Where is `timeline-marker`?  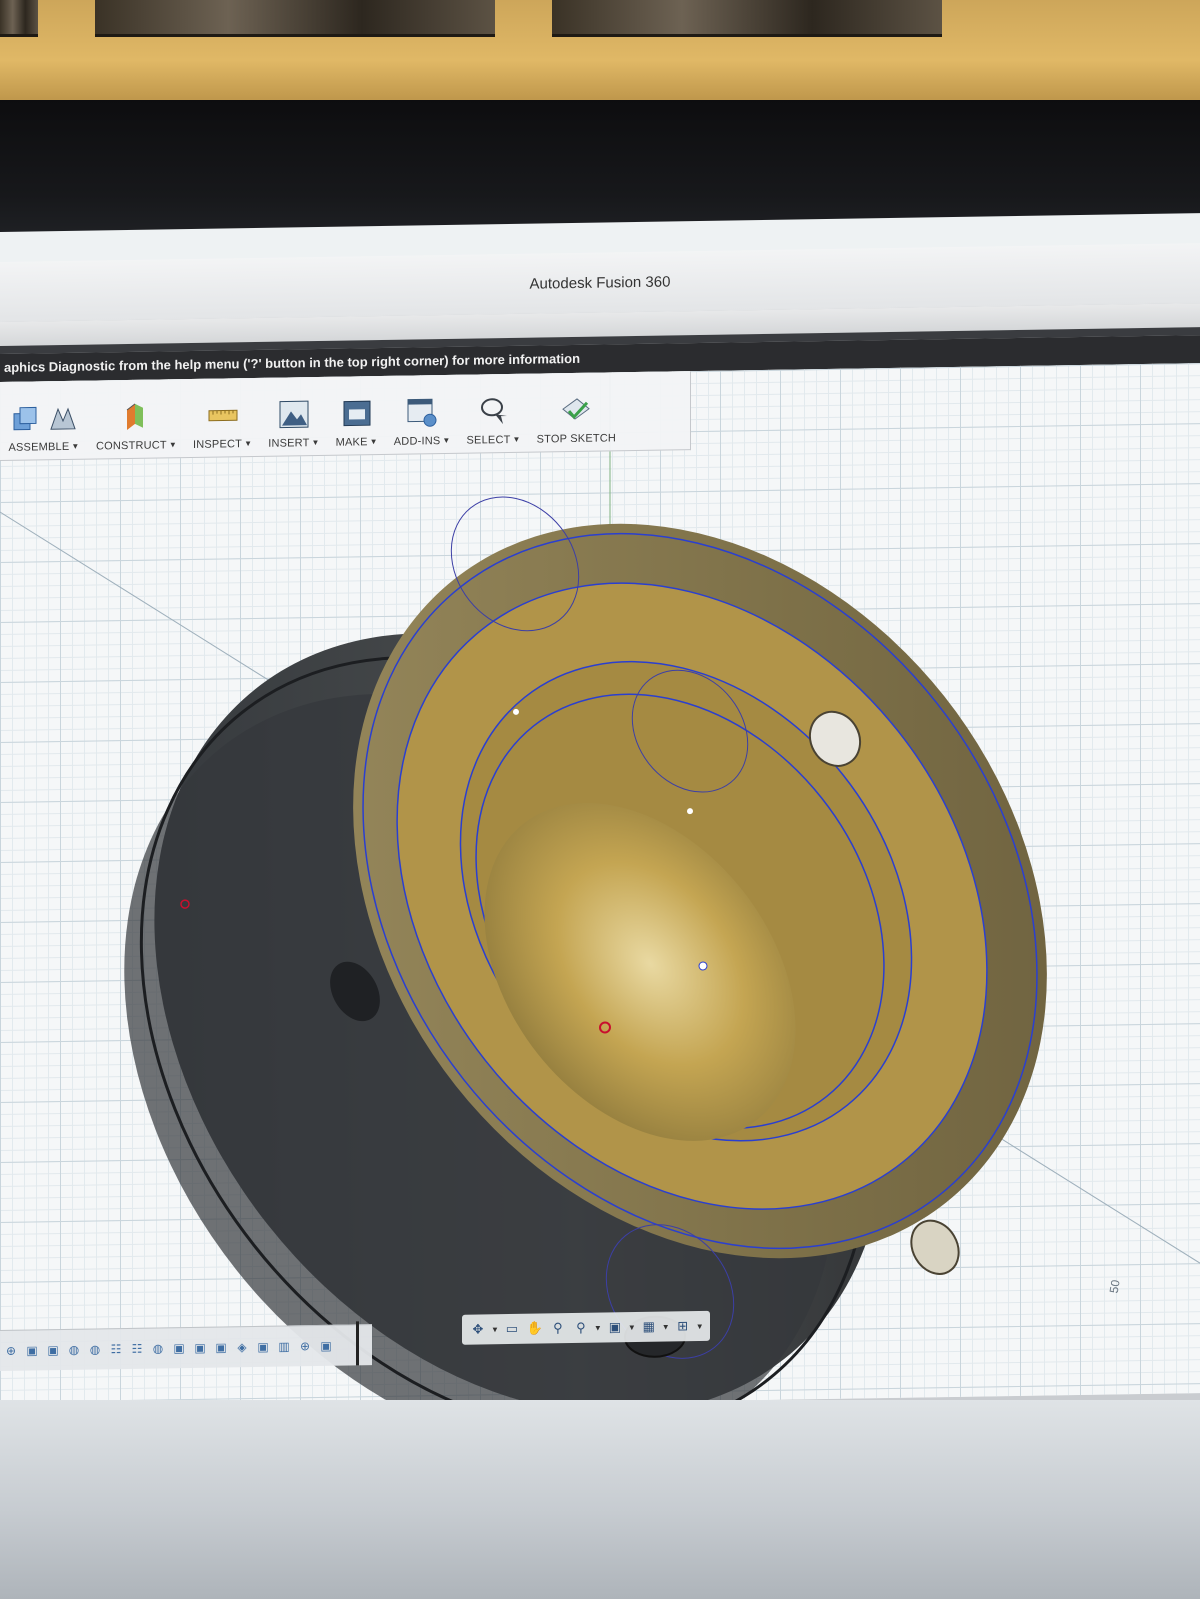 timeline-marker is located at coordinates (357, 1343).